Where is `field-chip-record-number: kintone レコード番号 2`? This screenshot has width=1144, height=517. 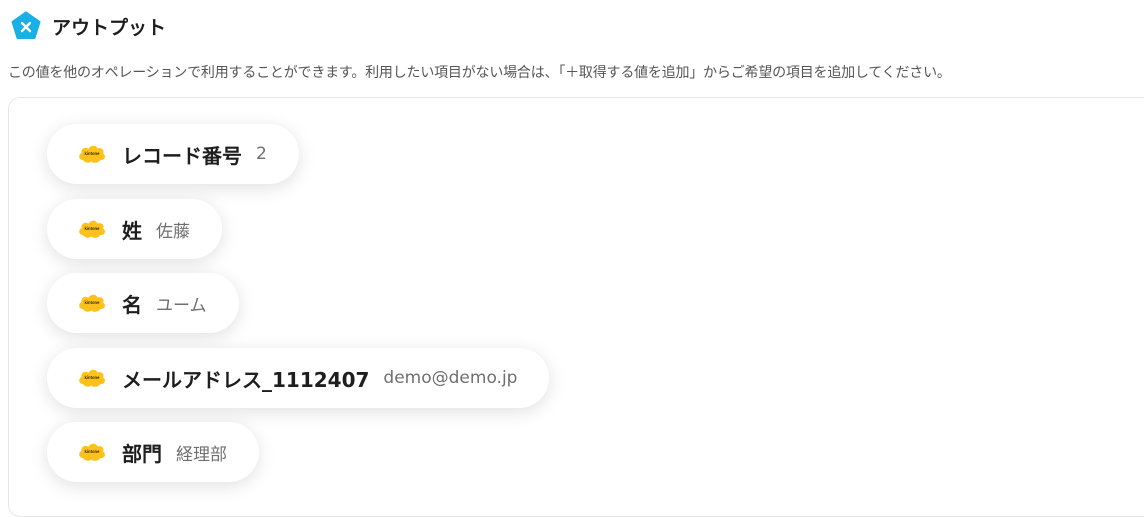 field-chip-record-number: kintone レコード番号 2 is located at coordinates (173, 154).